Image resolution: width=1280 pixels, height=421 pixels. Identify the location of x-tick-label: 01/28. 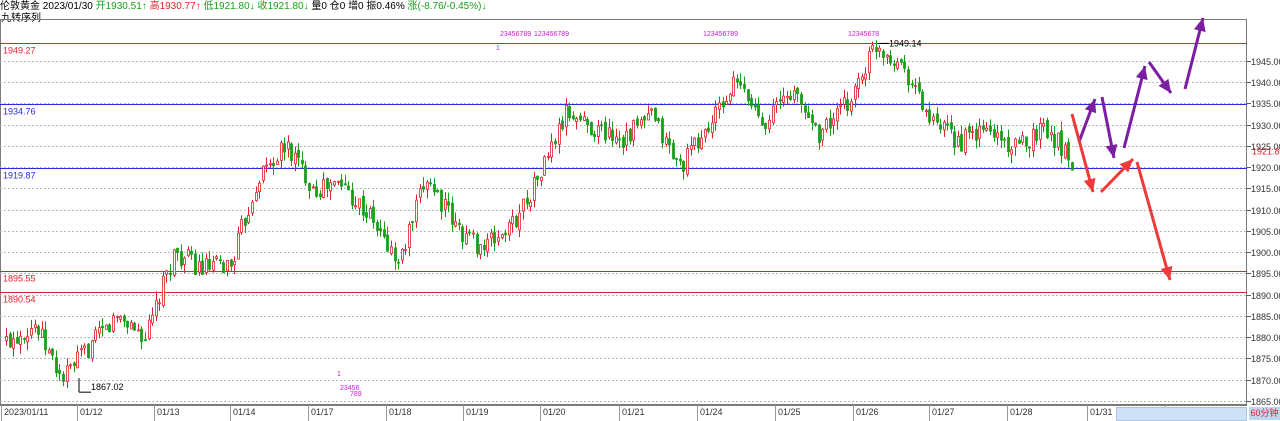
(1021, 412).